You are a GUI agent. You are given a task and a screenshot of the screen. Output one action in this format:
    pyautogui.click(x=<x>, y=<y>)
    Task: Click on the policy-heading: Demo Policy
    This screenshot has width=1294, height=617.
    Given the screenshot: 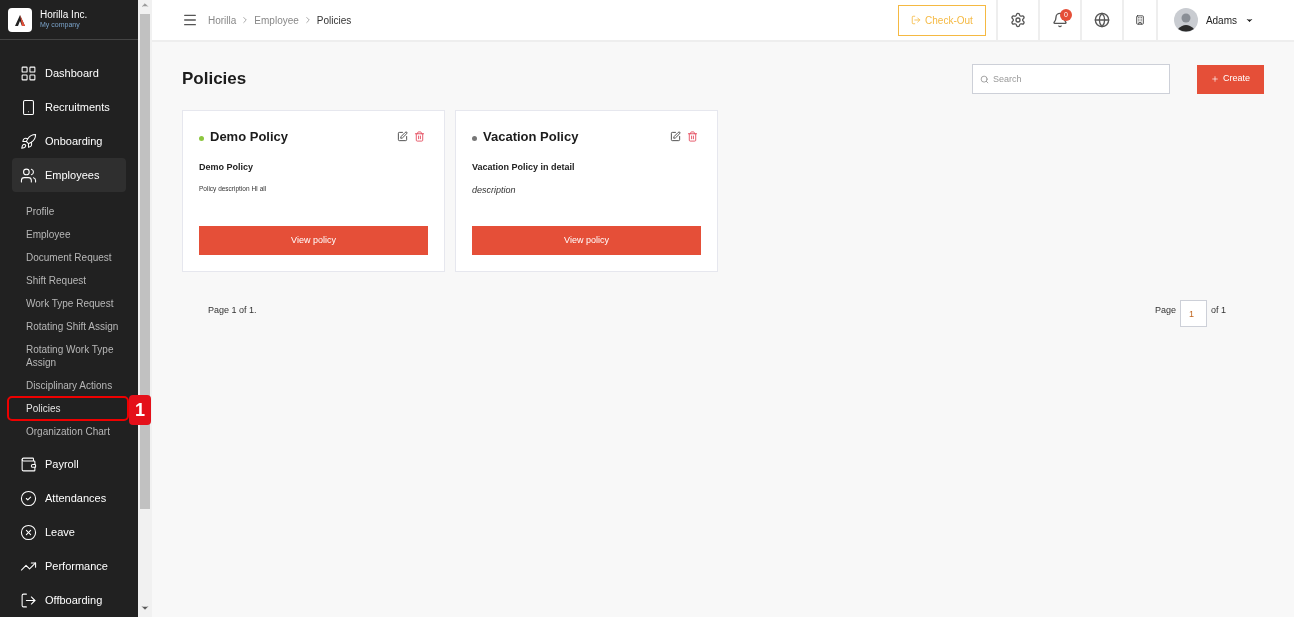 What is the action you would take?
    pyautogui.click(x=227, y=167)
    